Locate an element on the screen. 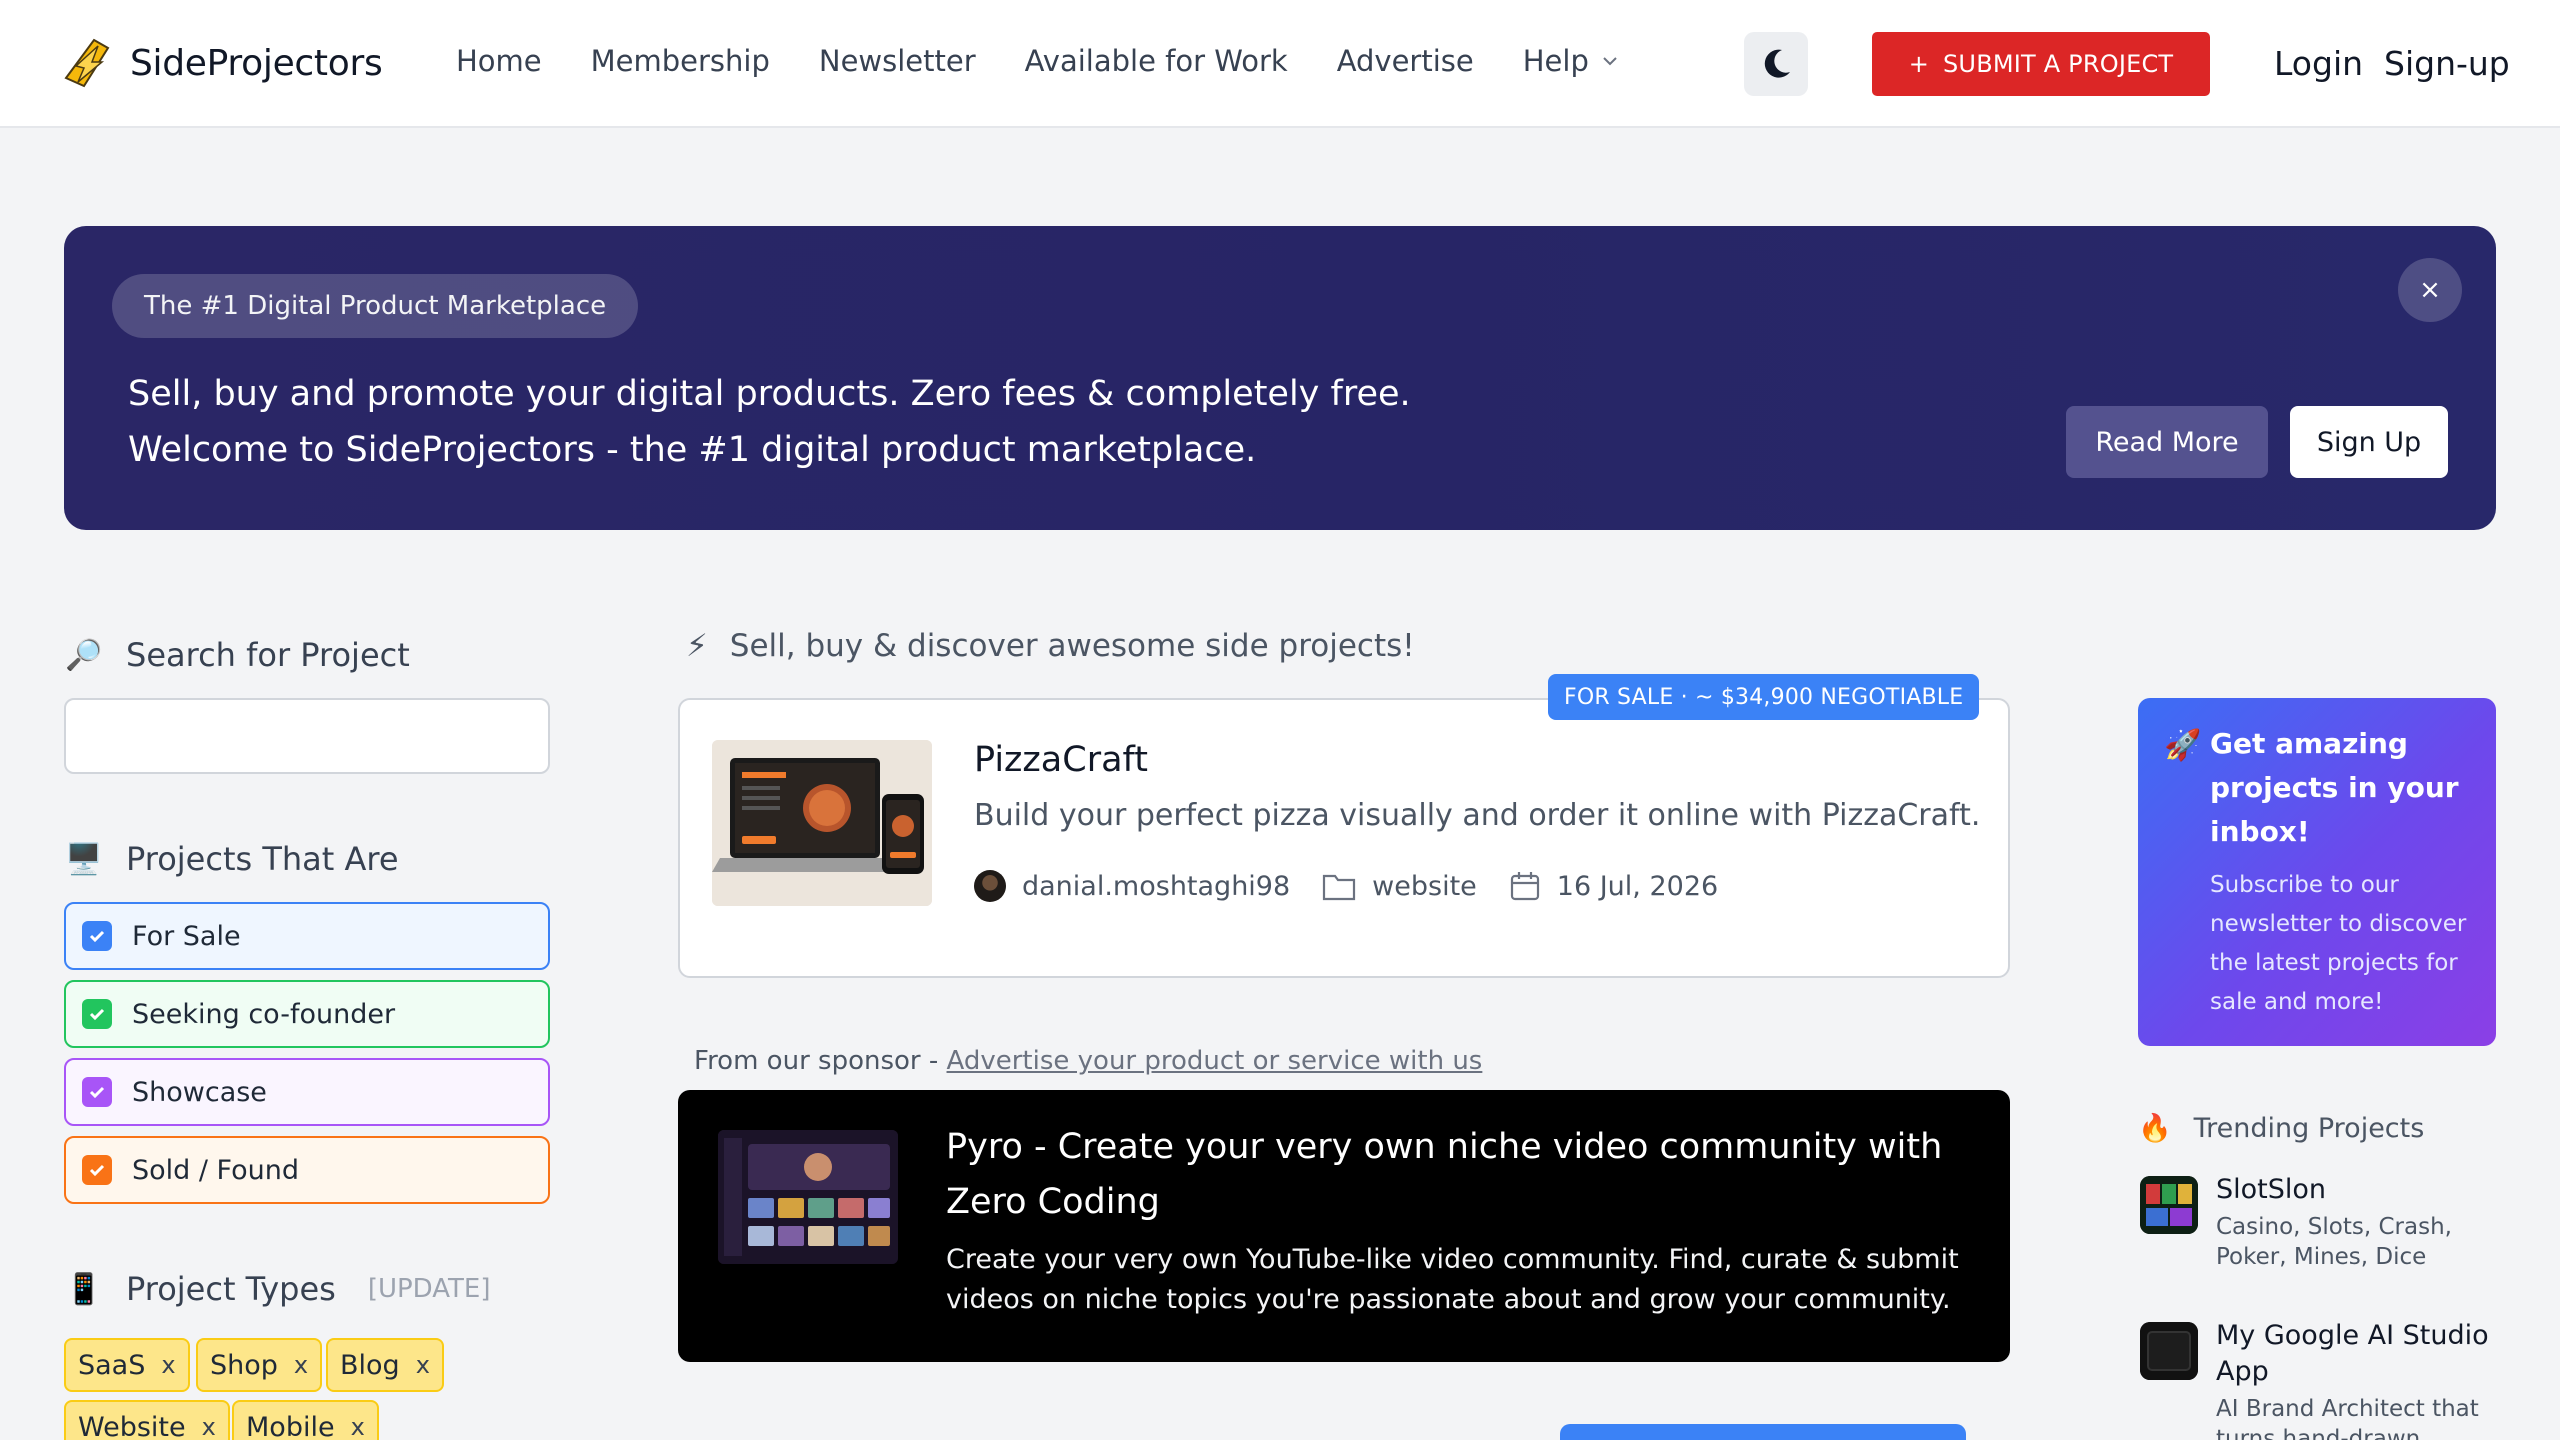 This screenshot has width=2560, height=1440. magnifier-icon: 🔎 is located at coordinates (84, 655).